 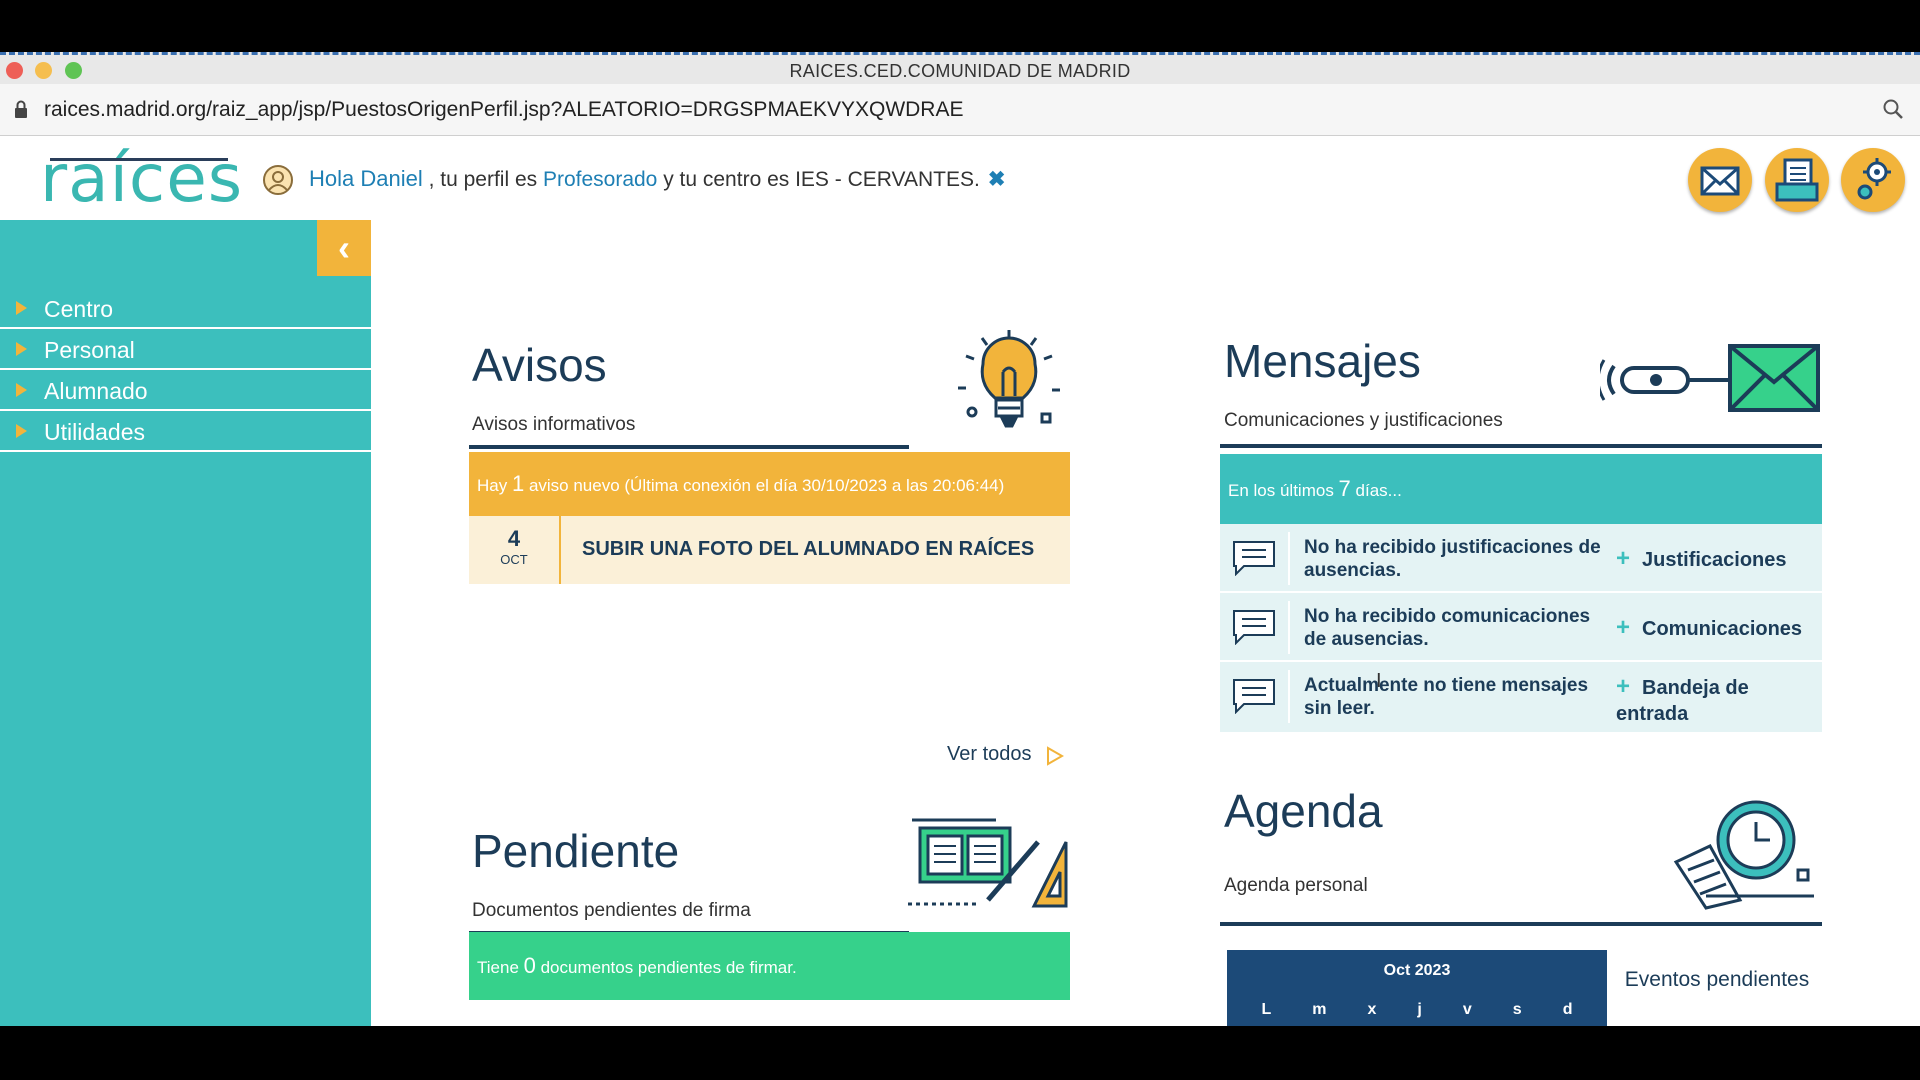 What do you see at coordinates (1446, 697) in the screenshot?
I see `mensajes-row-text: Actualmente no tiene mensajes sin leer.` at bounding box center [1446, 697].